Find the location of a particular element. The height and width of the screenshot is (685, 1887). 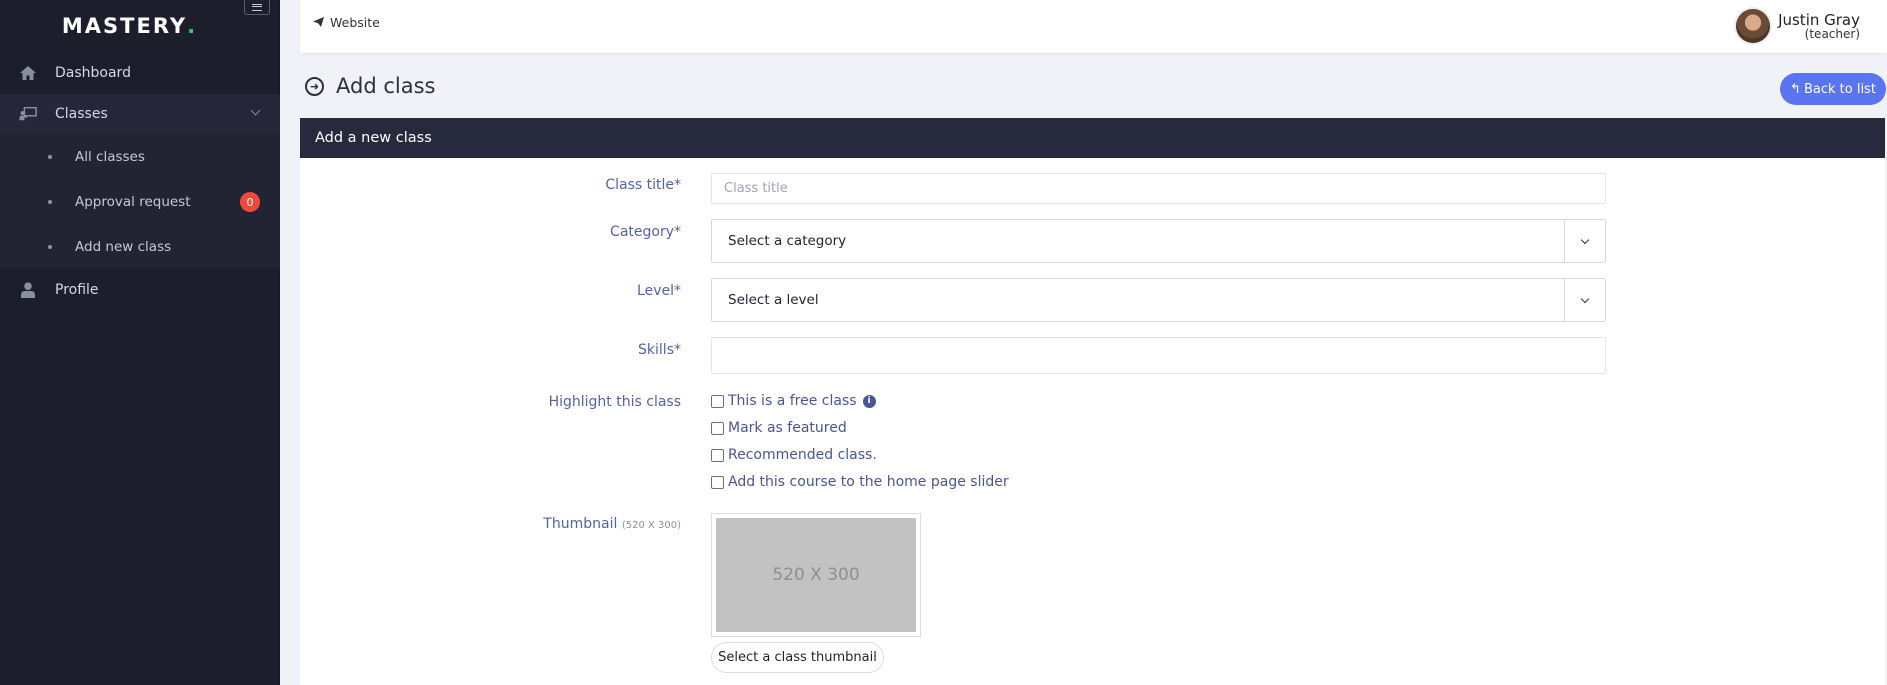

skills-input is located at coordinates (1158, 355).